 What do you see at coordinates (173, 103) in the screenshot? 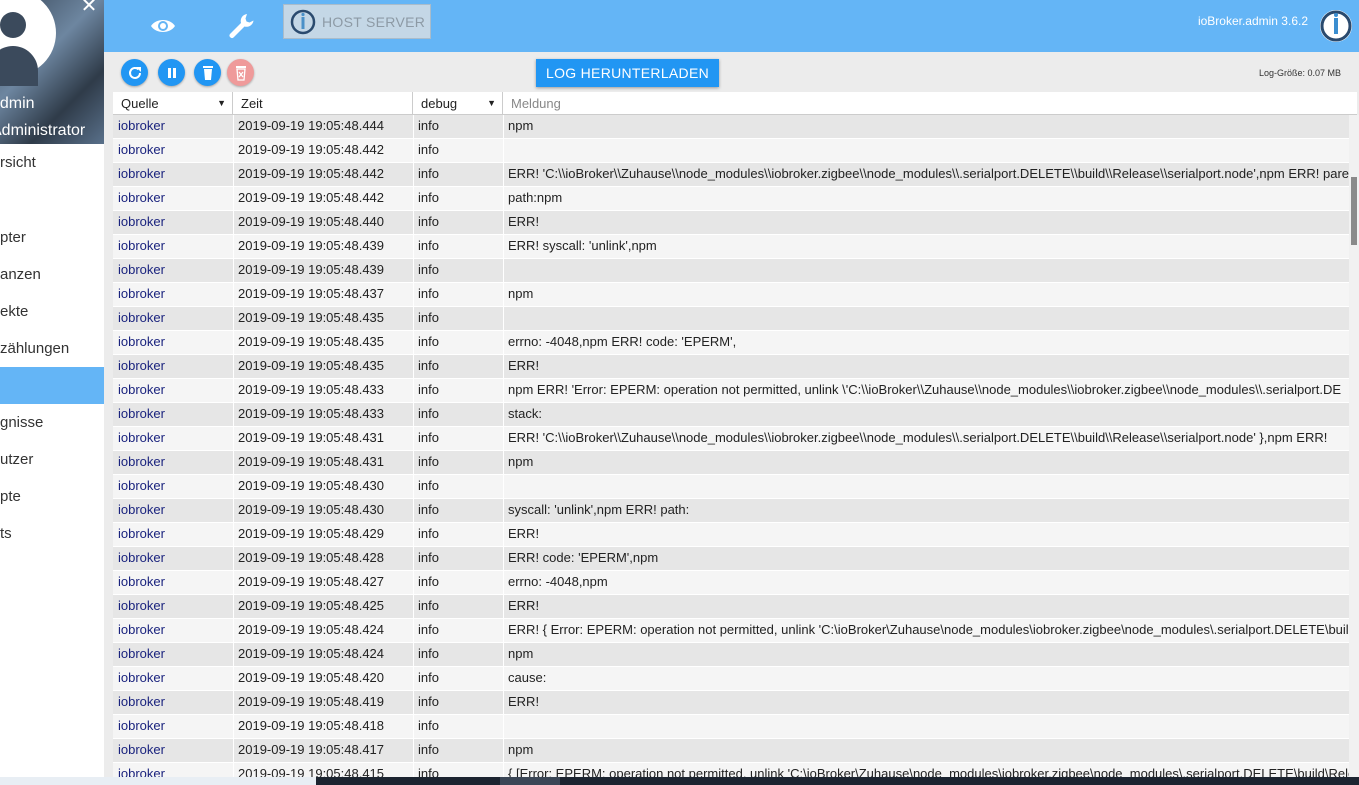
I see `source-filter: Quelle ▼` at bounding box center [173, 103].